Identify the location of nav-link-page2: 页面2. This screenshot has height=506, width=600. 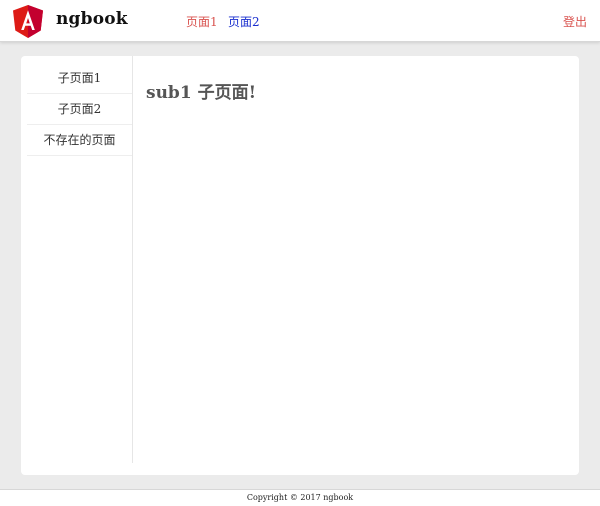
(244, 21).